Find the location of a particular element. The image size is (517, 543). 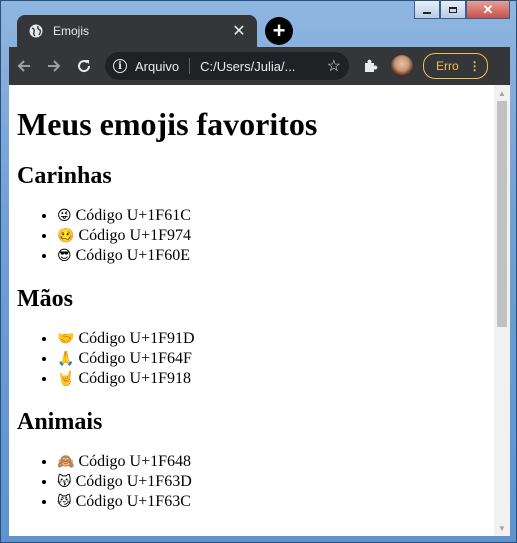

emoji-code: Código U+1F63C is located at coordinates (133, 501).